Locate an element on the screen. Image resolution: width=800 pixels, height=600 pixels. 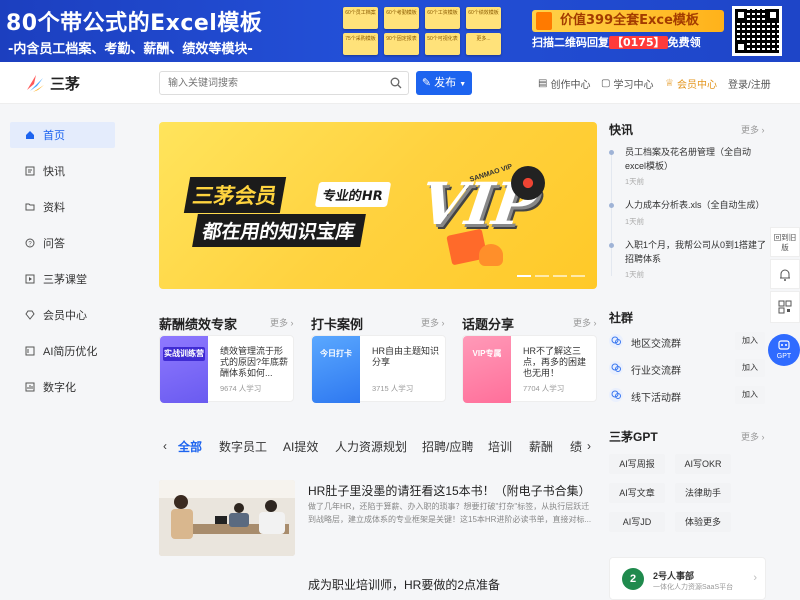
news-title: 员工档案及花名册管理（全自动excel模板） is located at coordinates (688, 159).